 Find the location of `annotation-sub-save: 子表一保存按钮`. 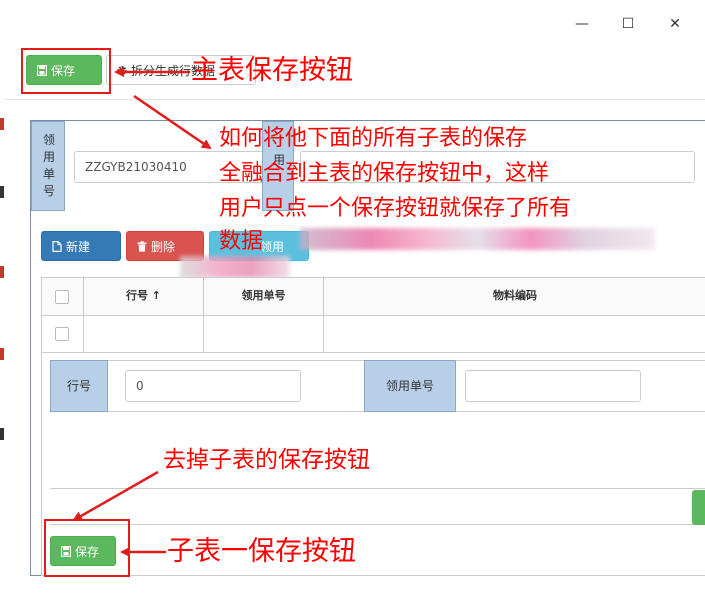

annotation-sub-save: 子表一保存按钮 is located at coordinates (261, 551).